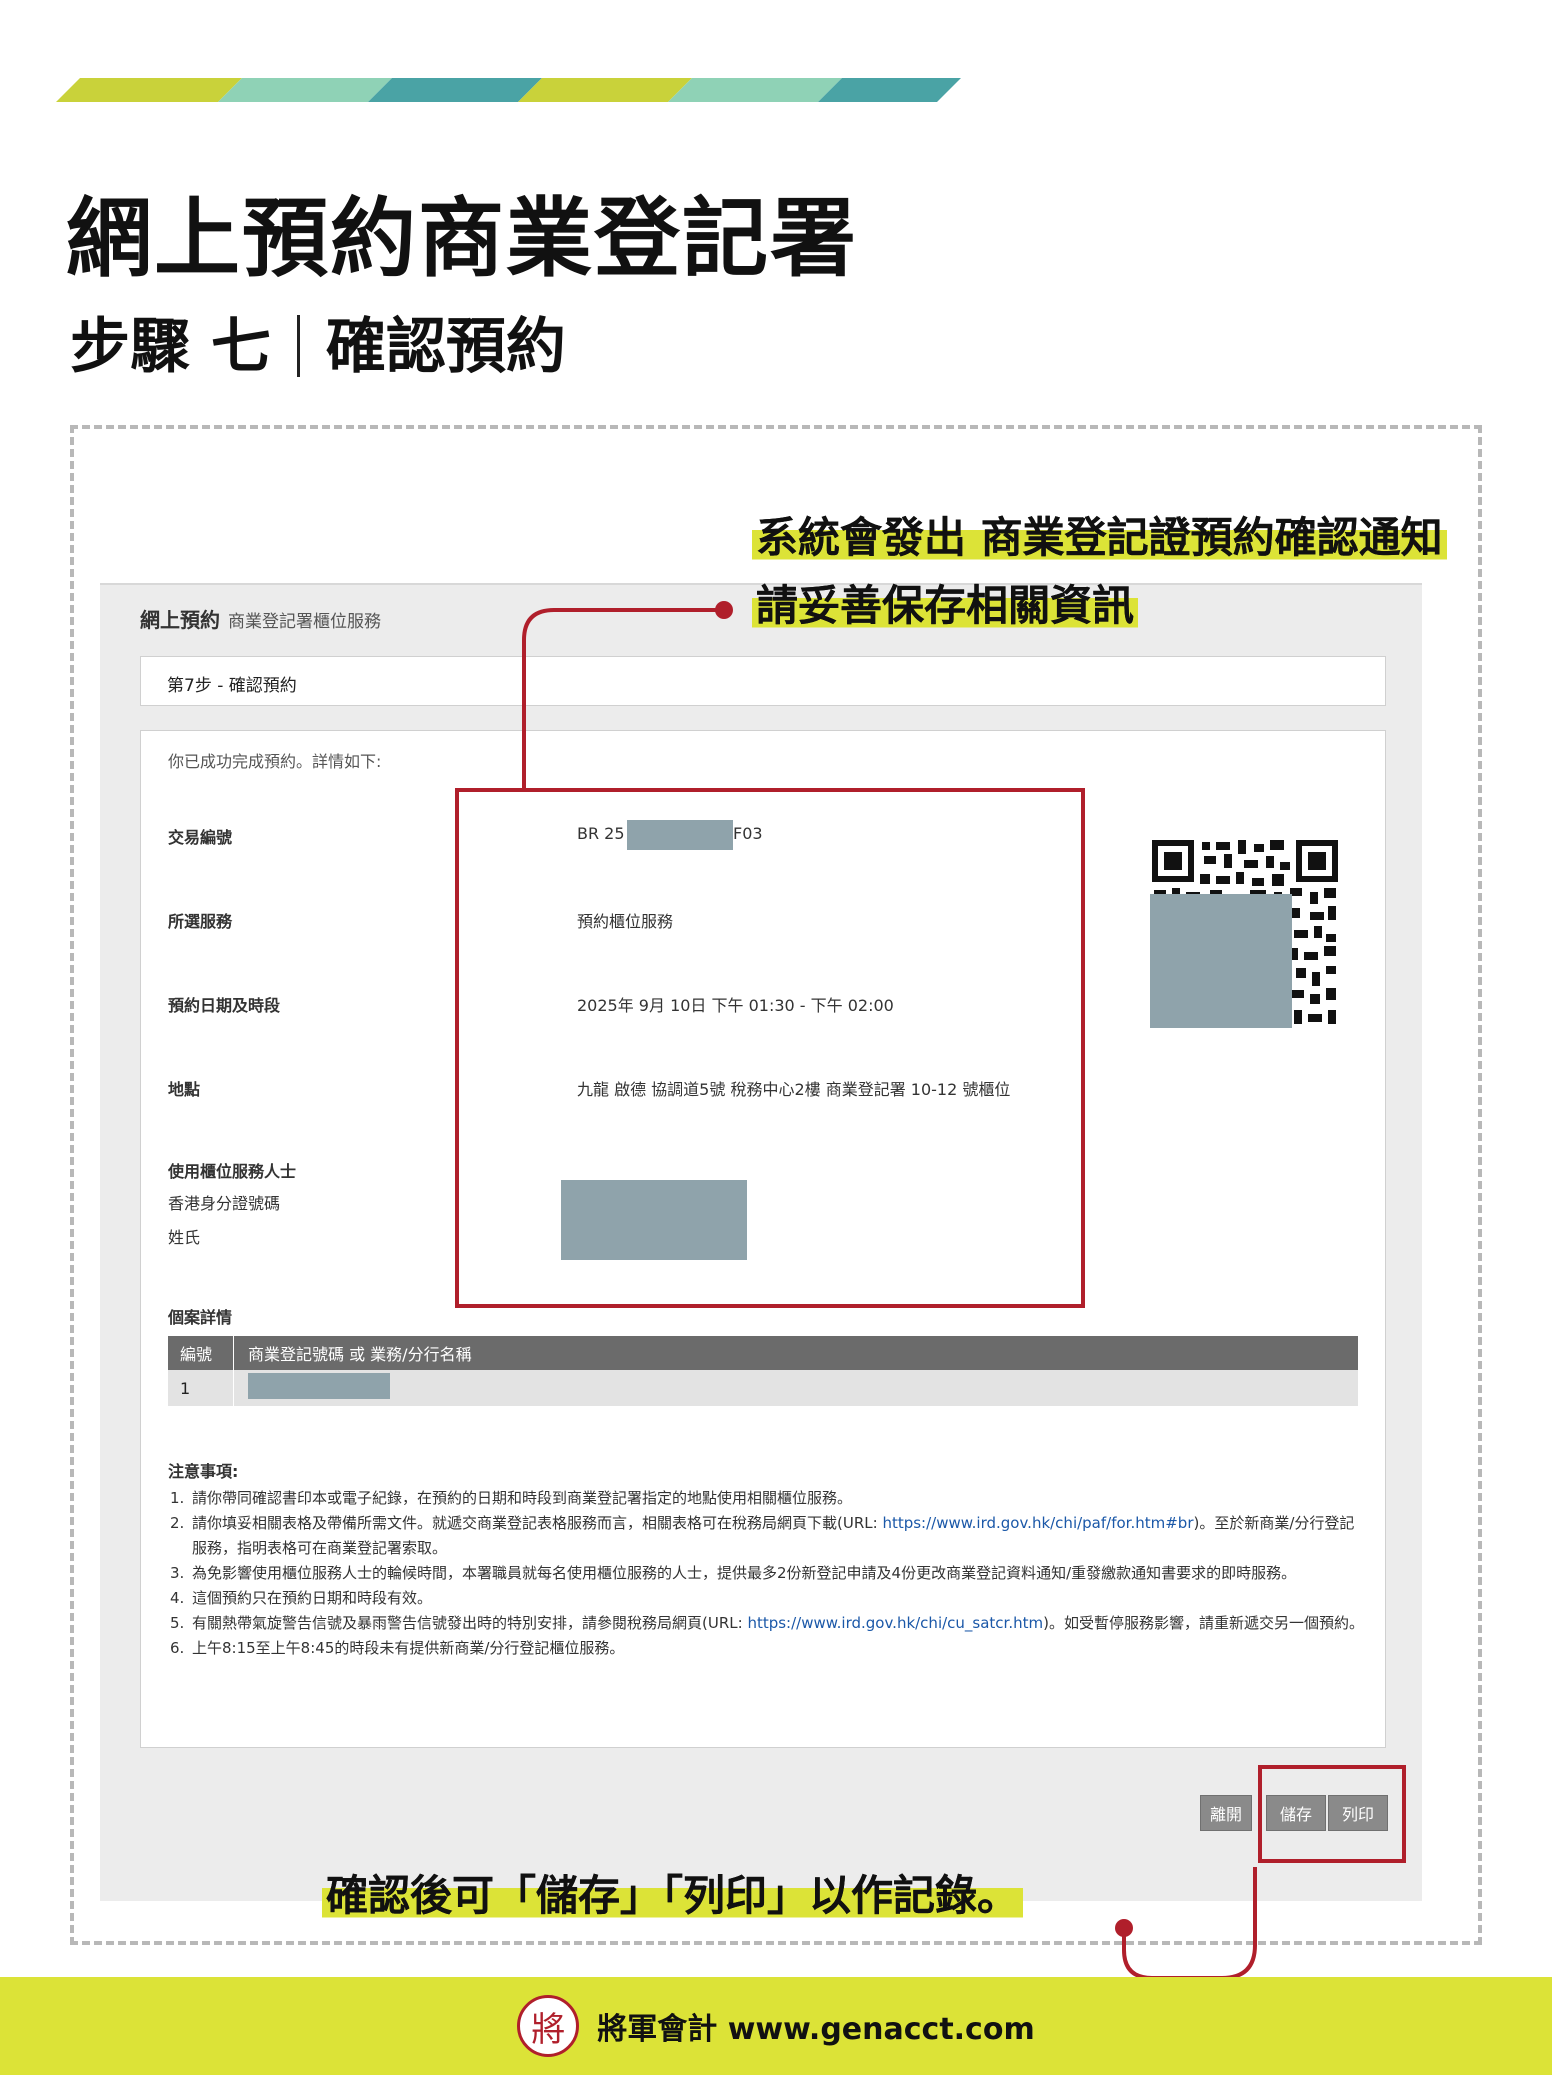 This screenshot has width=1552, height=2075. Describe the element at coordinates (1245, 933) in the screenshot. I see `qr-code` at that location.